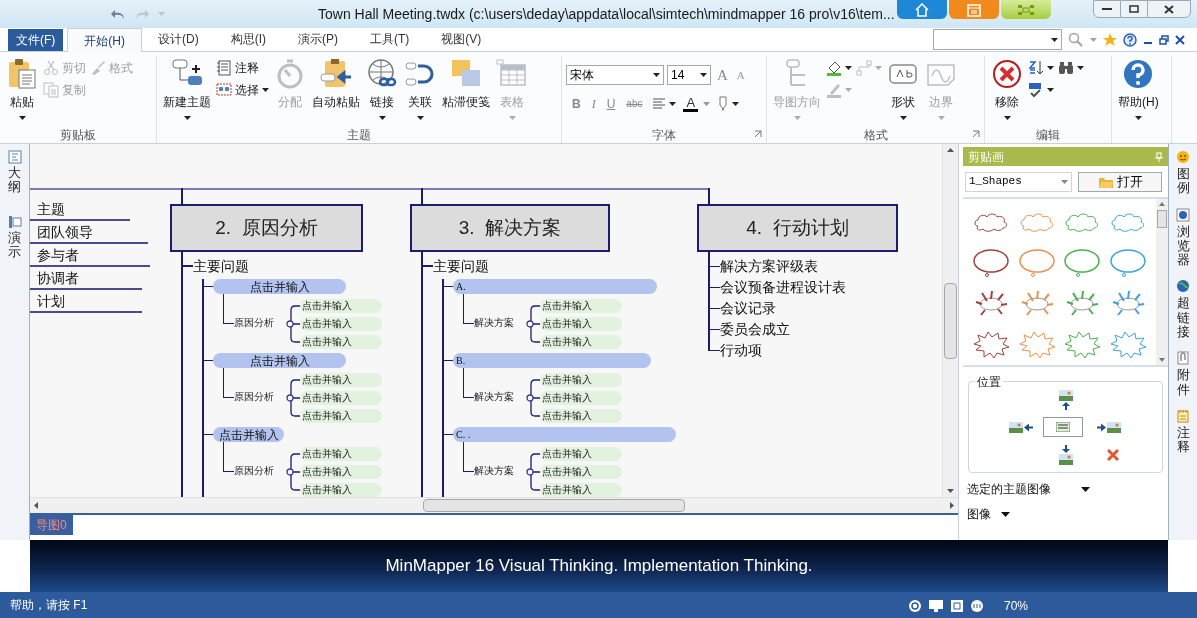 This screenshot has height=618, width=1197. I want to click on minimize-button, so click(1107, 9).